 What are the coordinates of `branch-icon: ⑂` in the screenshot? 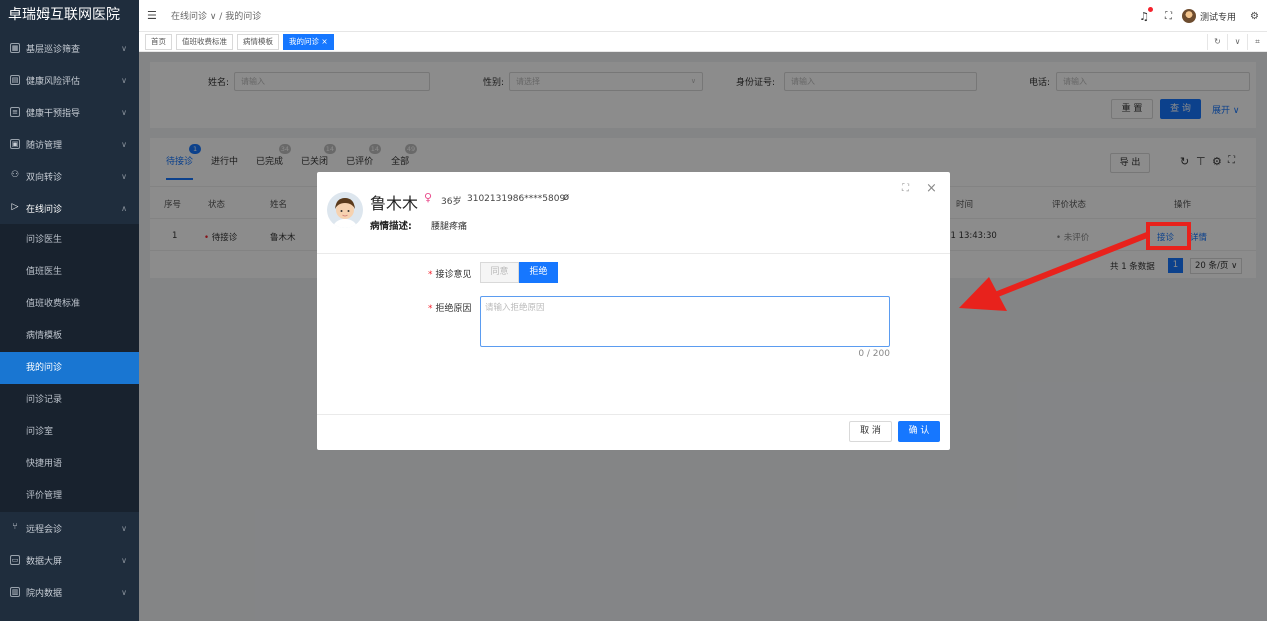 It's located at (15, 527).